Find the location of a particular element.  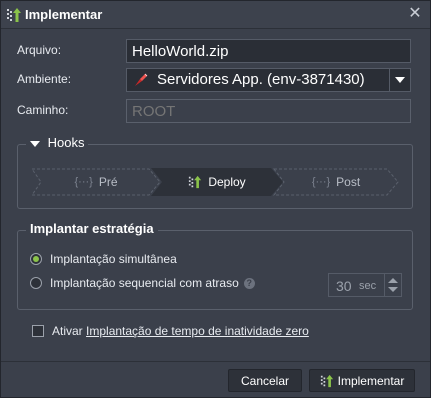

close-icon: ✕ is located at coordinates (415, 14).